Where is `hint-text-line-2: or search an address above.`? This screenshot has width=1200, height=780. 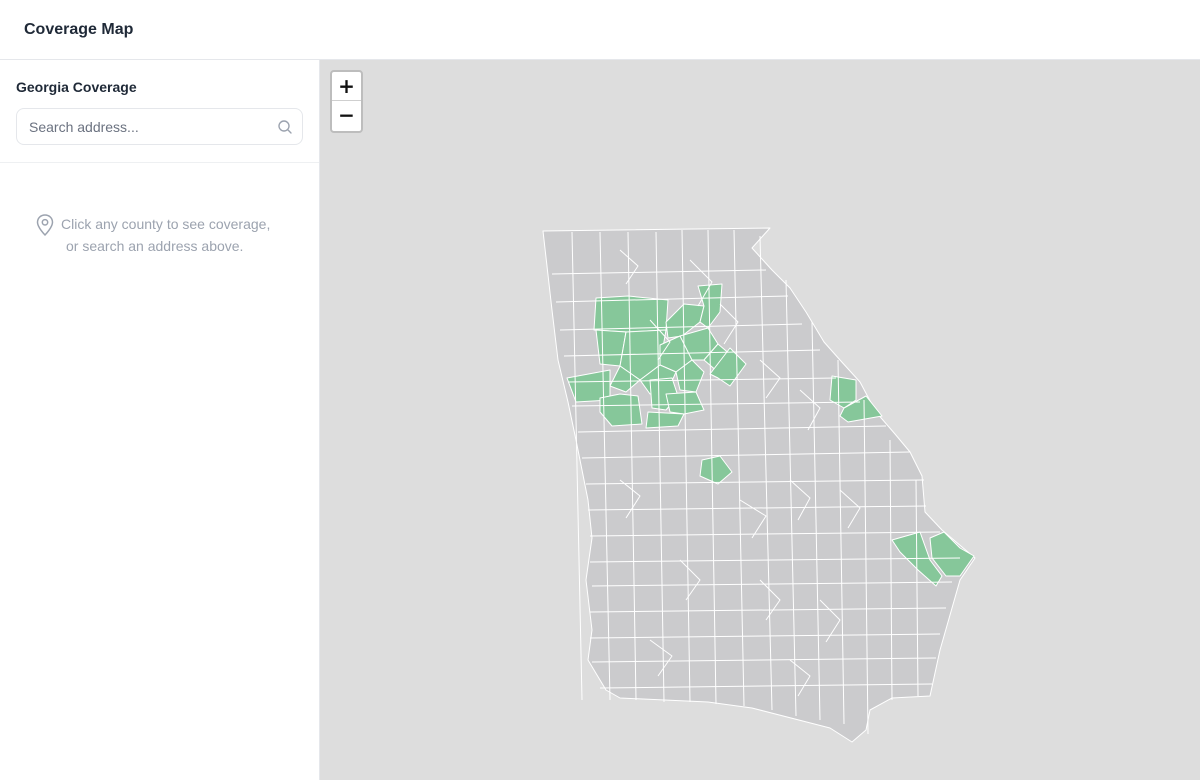 hint-text-line-2: or search an address above. is located at coordinates (155, 246).